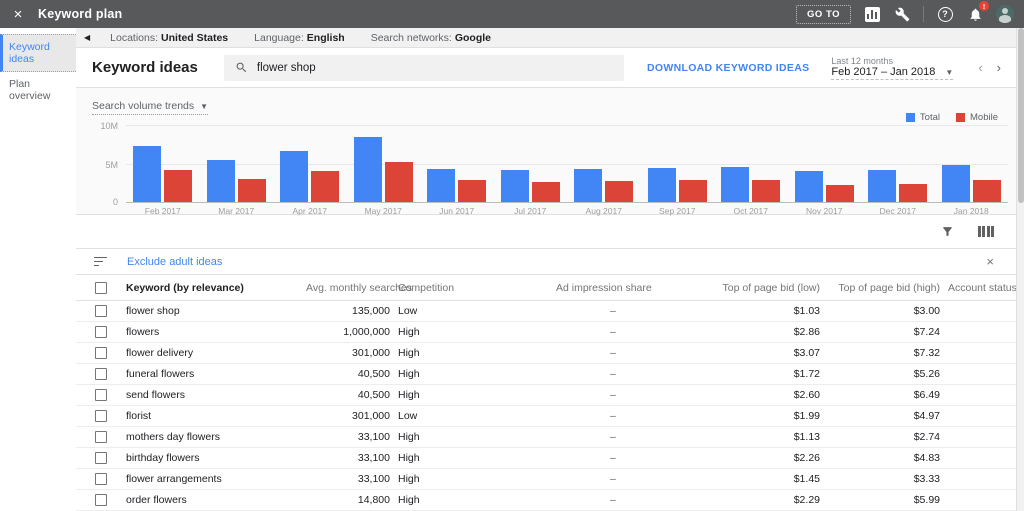 Image resolution: width=1024 pixels, height=511 pixels. I want to click on bar-mobile-oct-2017, so click(766, 191).